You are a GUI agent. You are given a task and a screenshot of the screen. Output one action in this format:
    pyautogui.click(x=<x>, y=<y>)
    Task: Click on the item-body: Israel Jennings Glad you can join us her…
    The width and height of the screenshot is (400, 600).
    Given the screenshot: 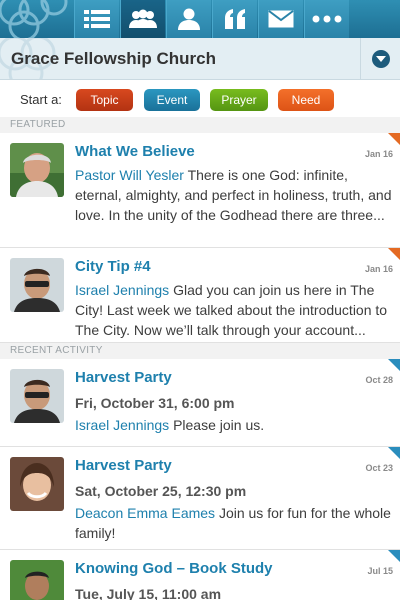 What is the action you would take?
    pyautogui.click(x=233, y=310)
    